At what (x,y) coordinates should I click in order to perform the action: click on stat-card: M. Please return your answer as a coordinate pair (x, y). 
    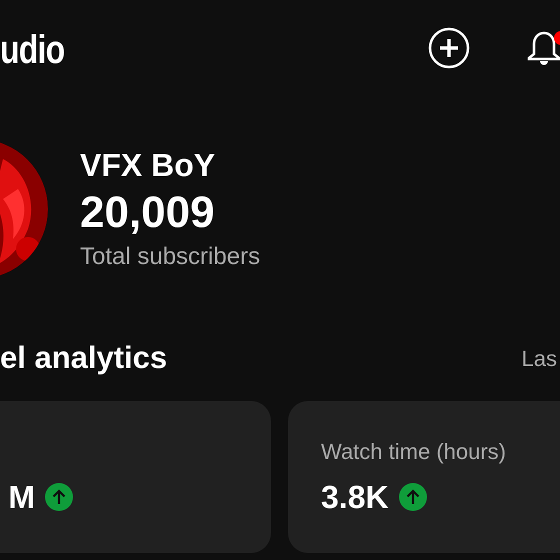
    Looking at the image, I should click on (135, 477).